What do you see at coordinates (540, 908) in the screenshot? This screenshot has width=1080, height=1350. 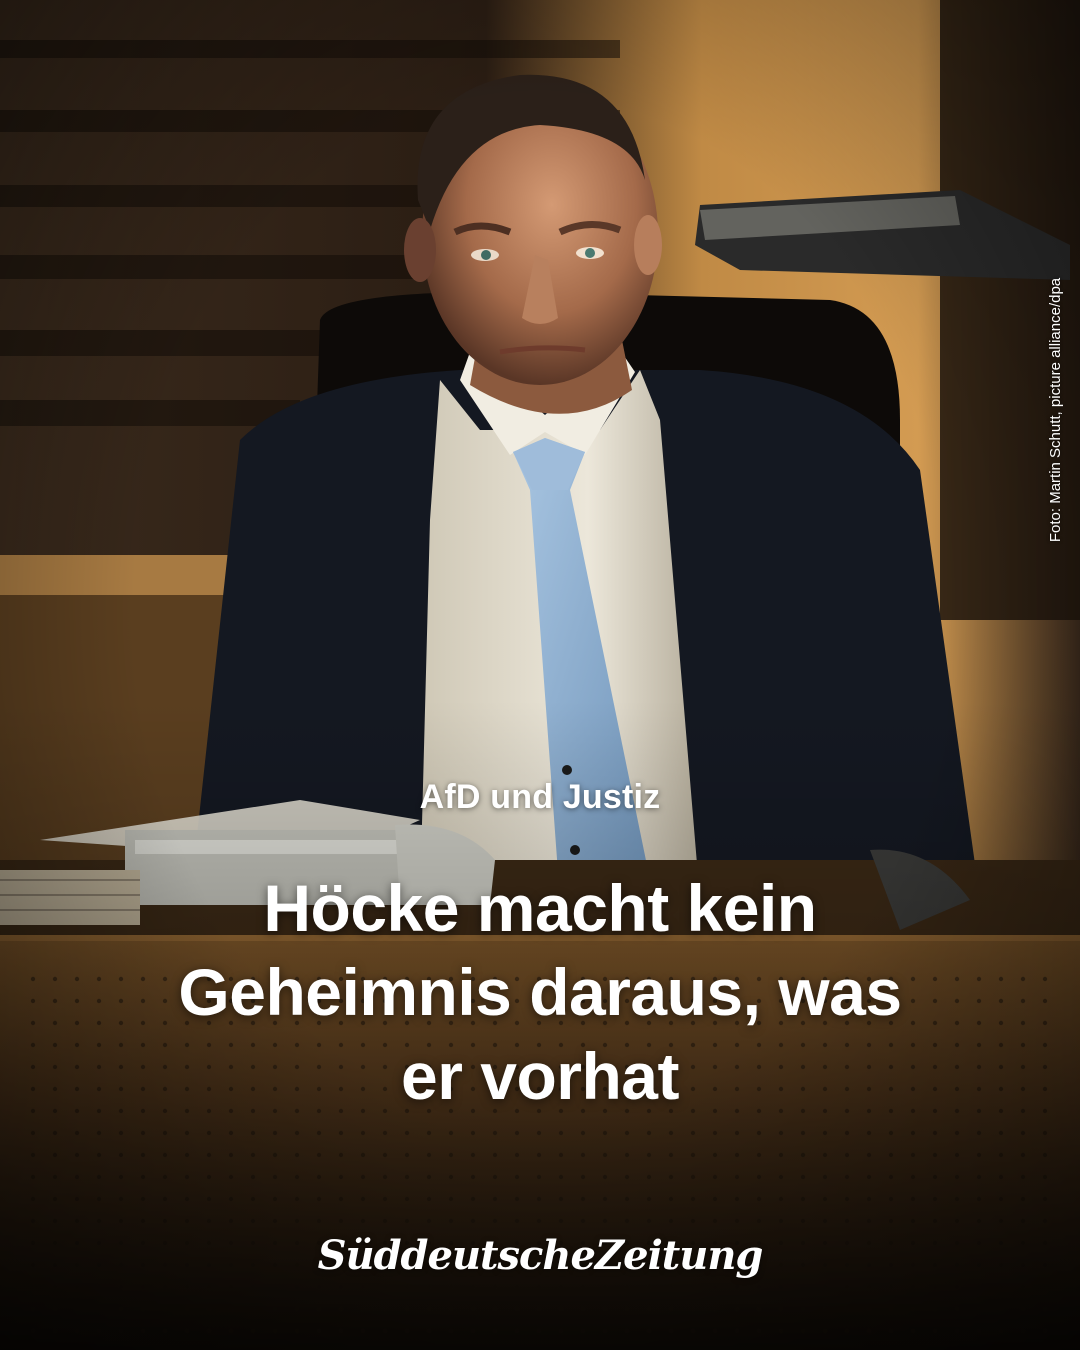 I see `headline-line: Höcke macht kein` at bounding box center [540, 908].